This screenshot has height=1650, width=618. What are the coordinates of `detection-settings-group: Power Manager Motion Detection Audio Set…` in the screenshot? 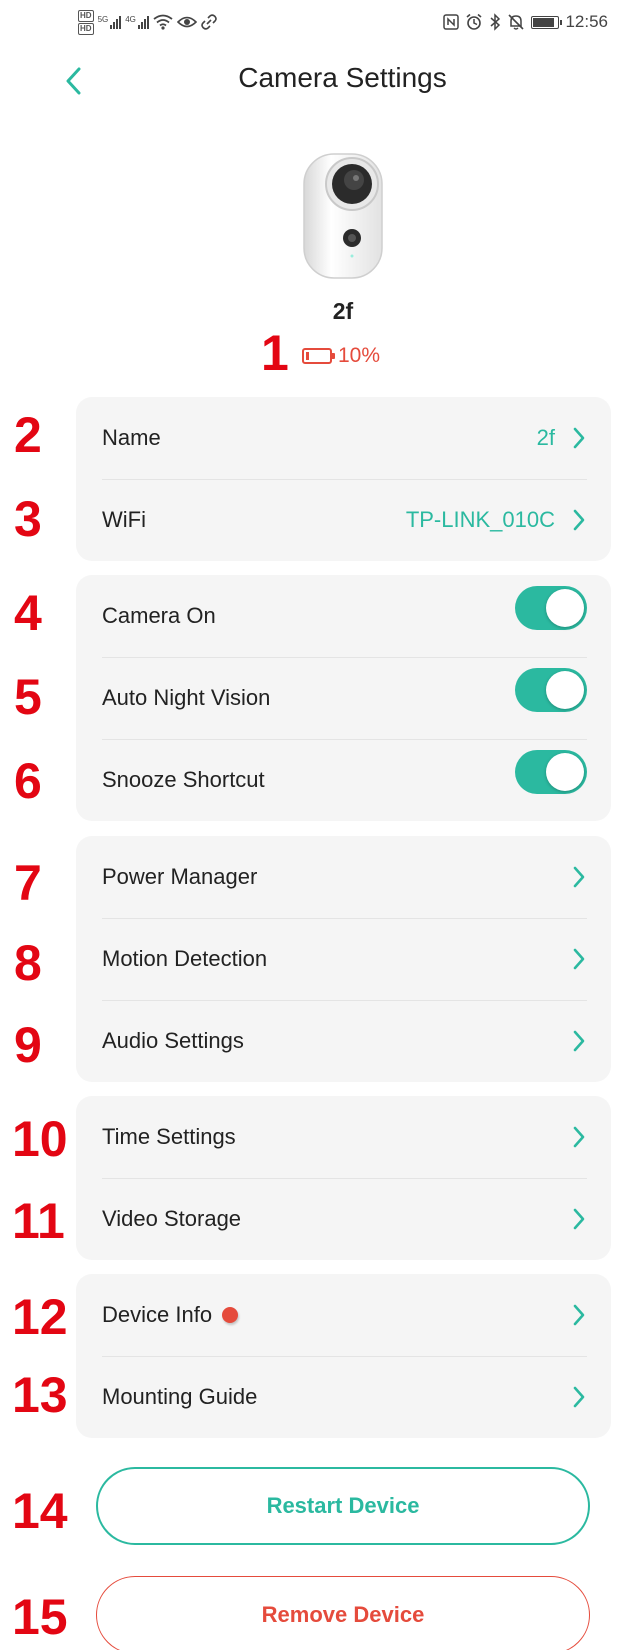 It's located at (343, 959).